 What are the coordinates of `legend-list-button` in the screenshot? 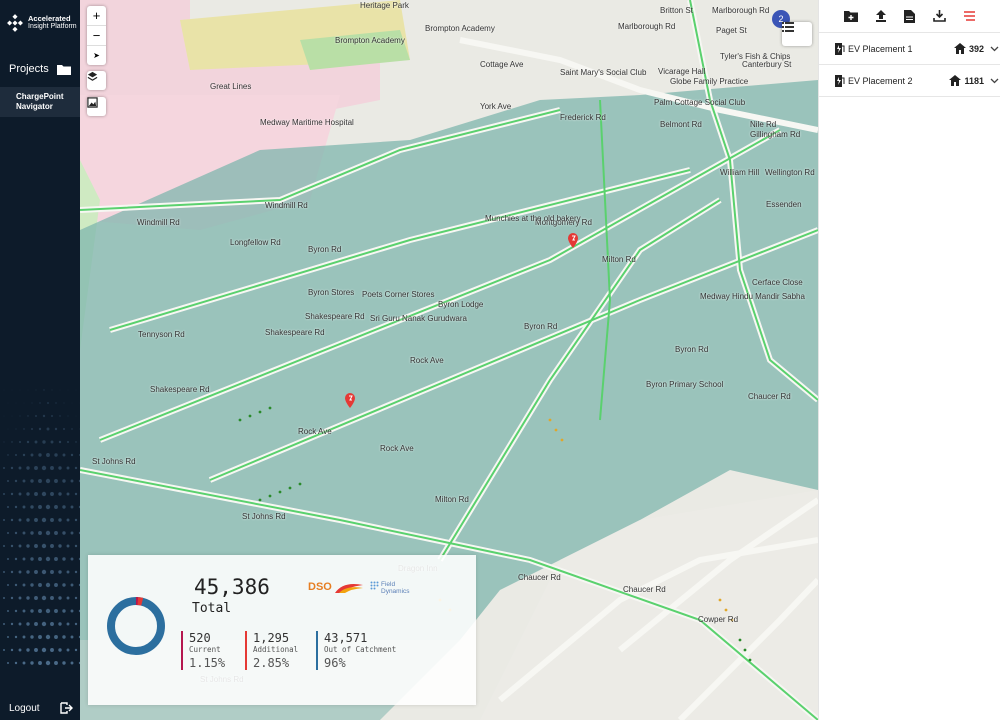 It's located at (797, 34).